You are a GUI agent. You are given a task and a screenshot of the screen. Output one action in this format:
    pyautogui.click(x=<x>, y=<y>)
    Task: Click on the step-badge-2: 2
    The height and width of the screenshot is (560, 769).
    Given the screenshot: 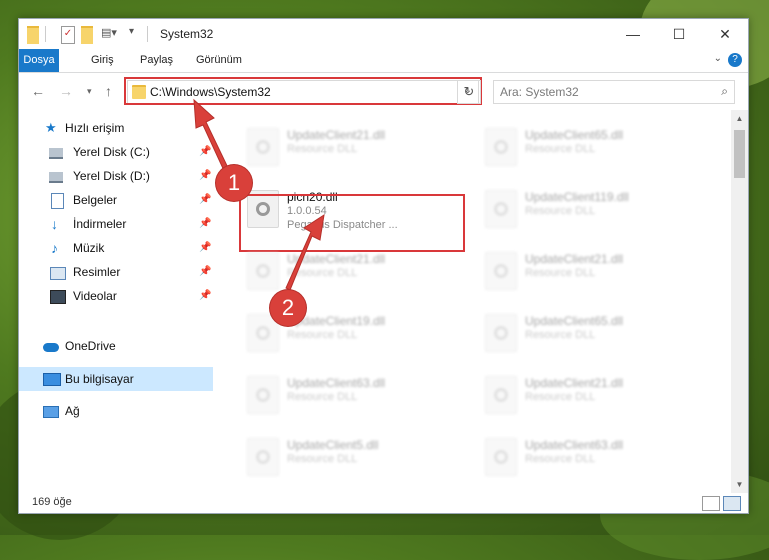 What is the action you would take?
    pyautogui.click(x=288, y=308)
    